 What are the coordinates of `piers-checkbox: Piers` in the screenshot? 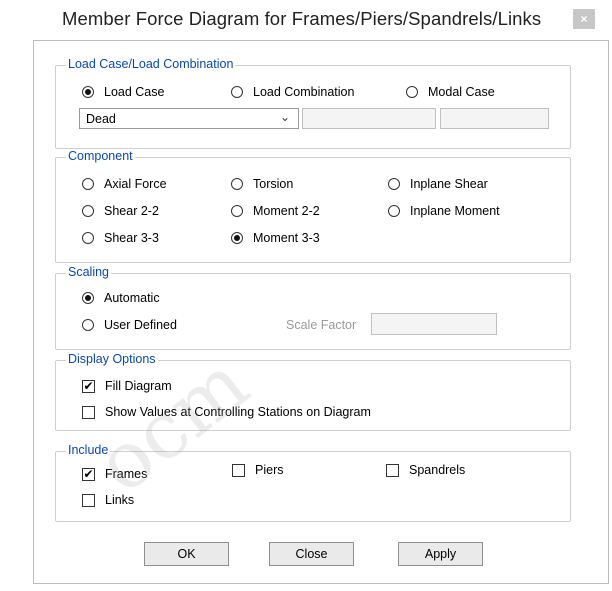 It's located at (257, 470).